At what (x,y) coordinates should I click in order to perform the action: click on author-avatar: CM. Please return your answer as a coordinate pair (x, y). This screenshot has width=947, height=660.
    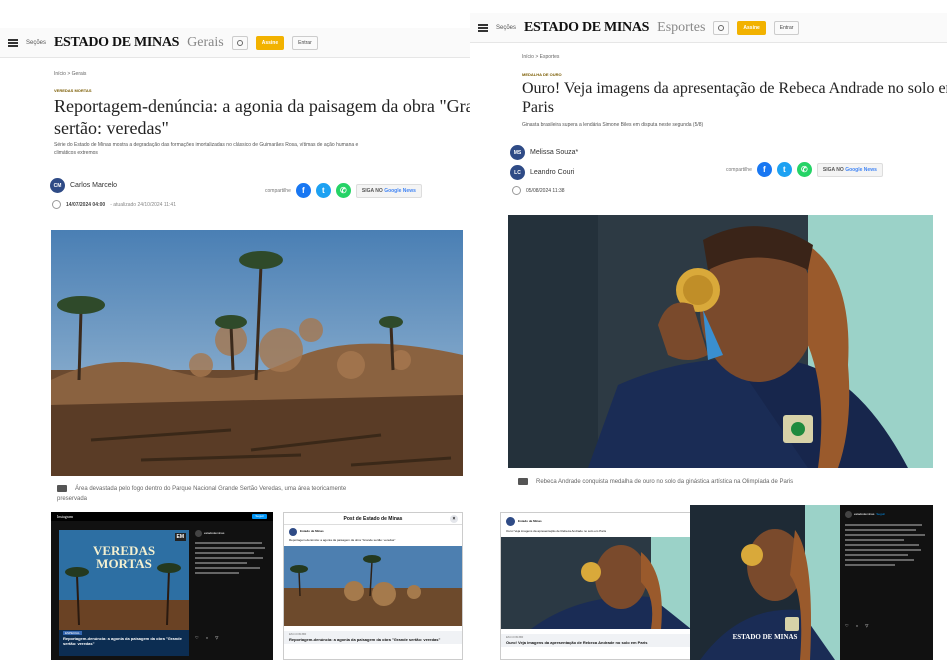
    Looking at the image, I should click on (57, 185).